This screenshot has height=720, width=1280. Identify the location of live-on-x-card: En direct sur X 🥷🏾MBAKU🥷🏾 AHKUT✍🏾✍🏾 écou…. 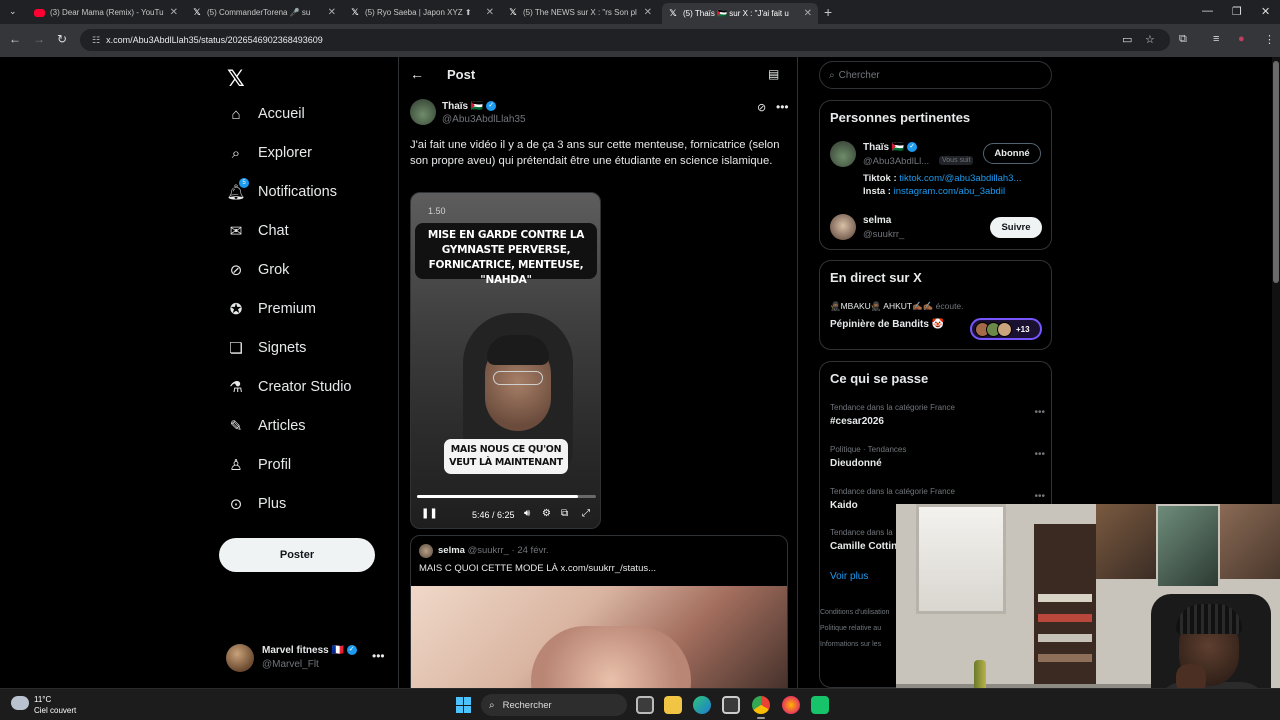
(935, 305).